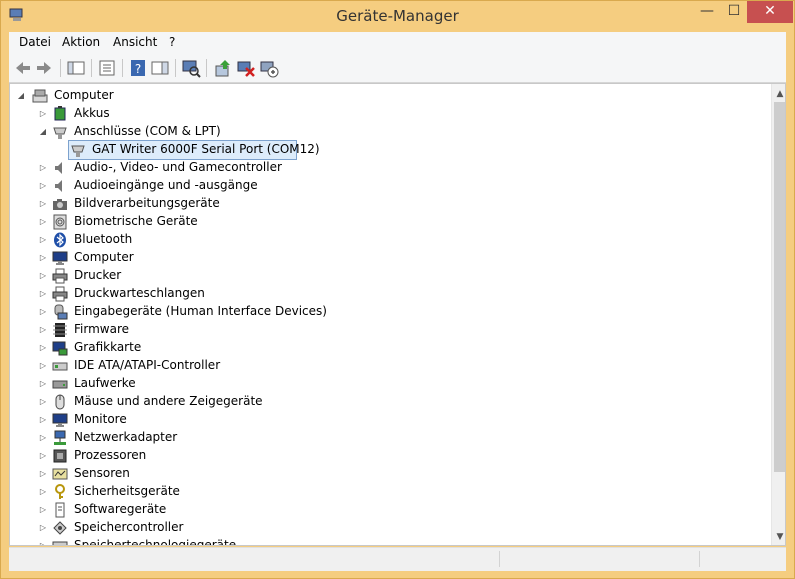  What do you see at coordinates (707, 12) in the screenshot?
I see `minimize-button: —` at bounding box center [707, 12].